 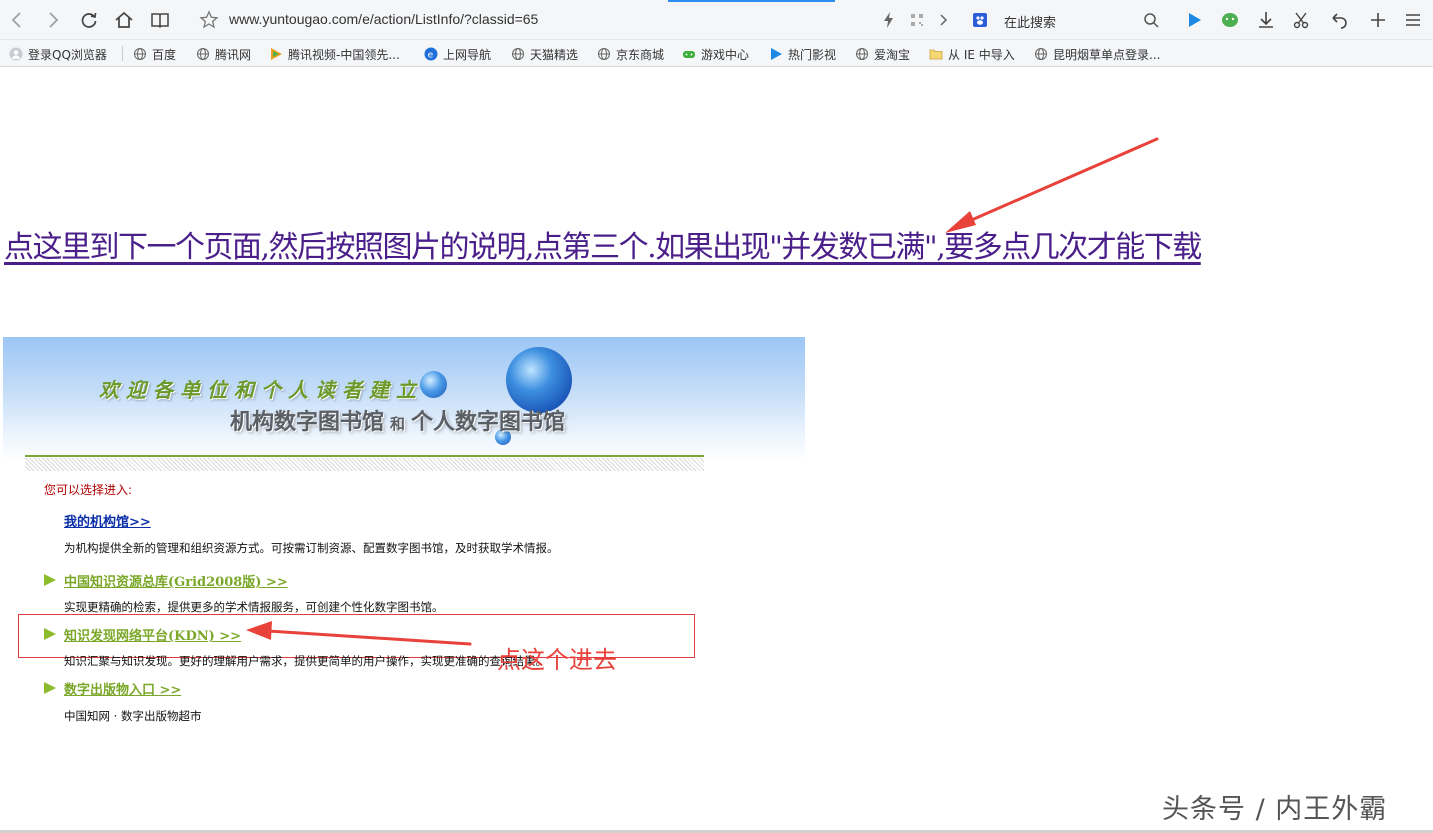 I want to click on bookmark-hot-movies: 热门影视, so click(x=802, y=54).